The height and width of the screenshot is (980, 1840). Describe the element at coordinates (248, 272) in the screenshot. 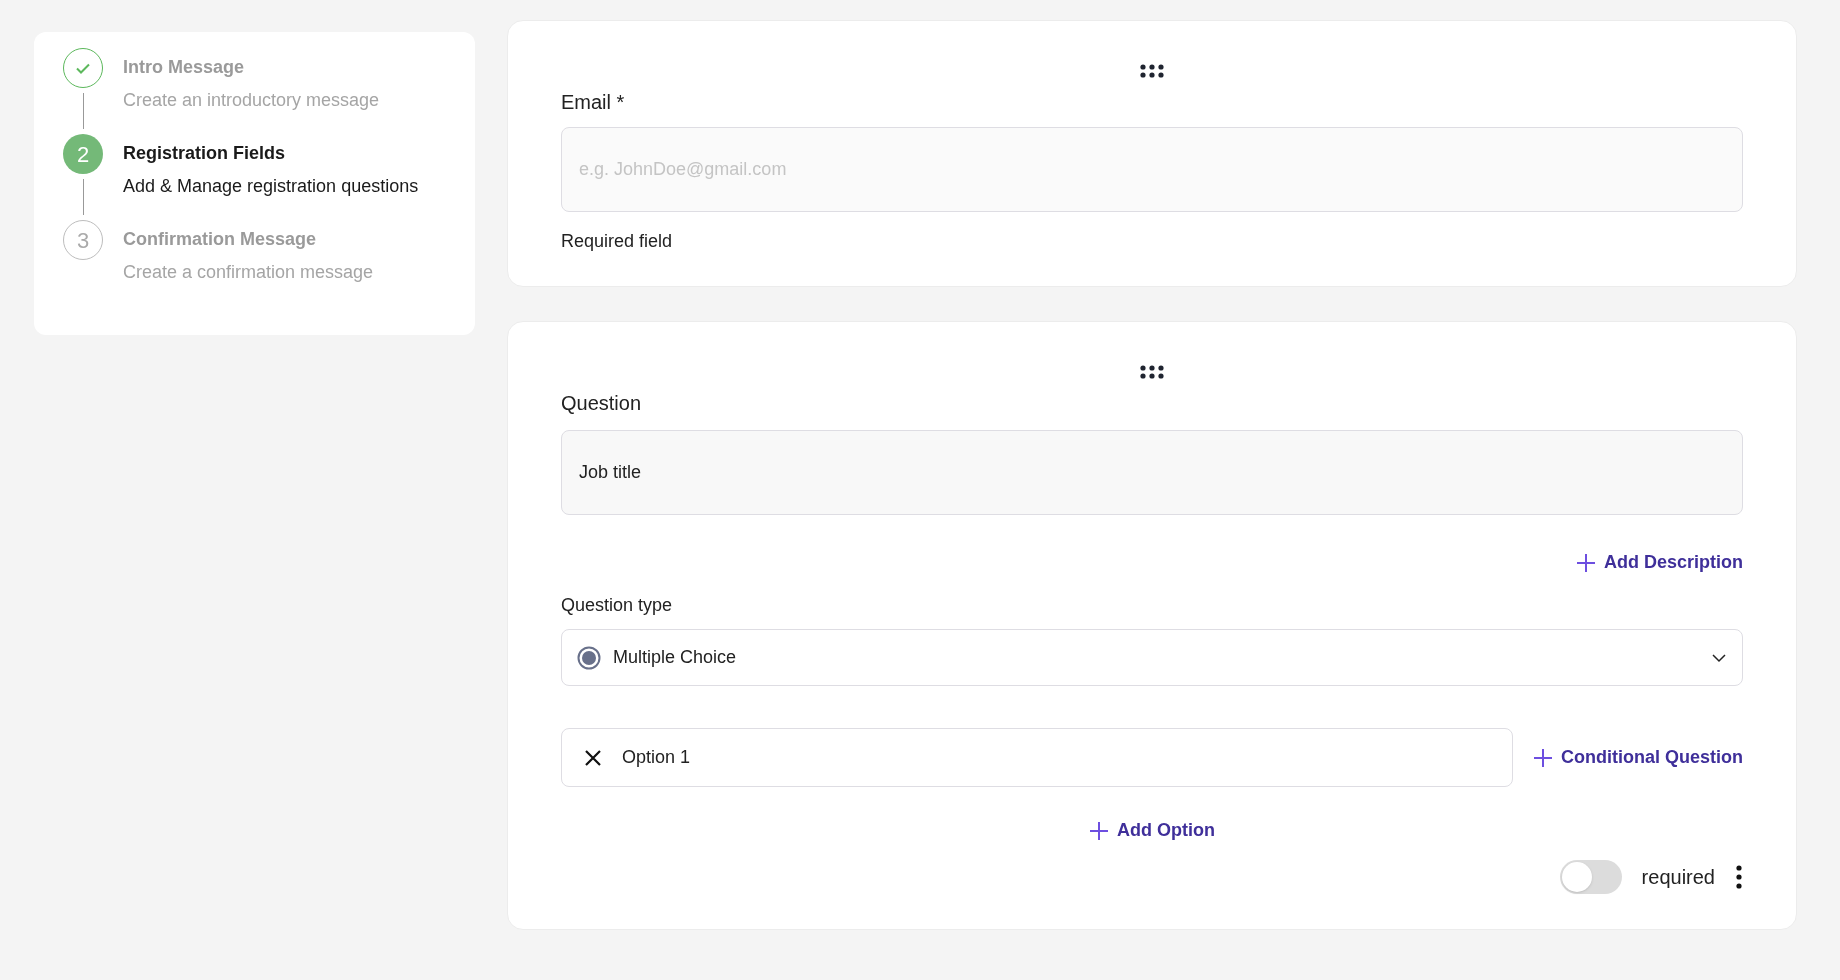

I see `step-subtitle: Create a confirmation message` at that location.